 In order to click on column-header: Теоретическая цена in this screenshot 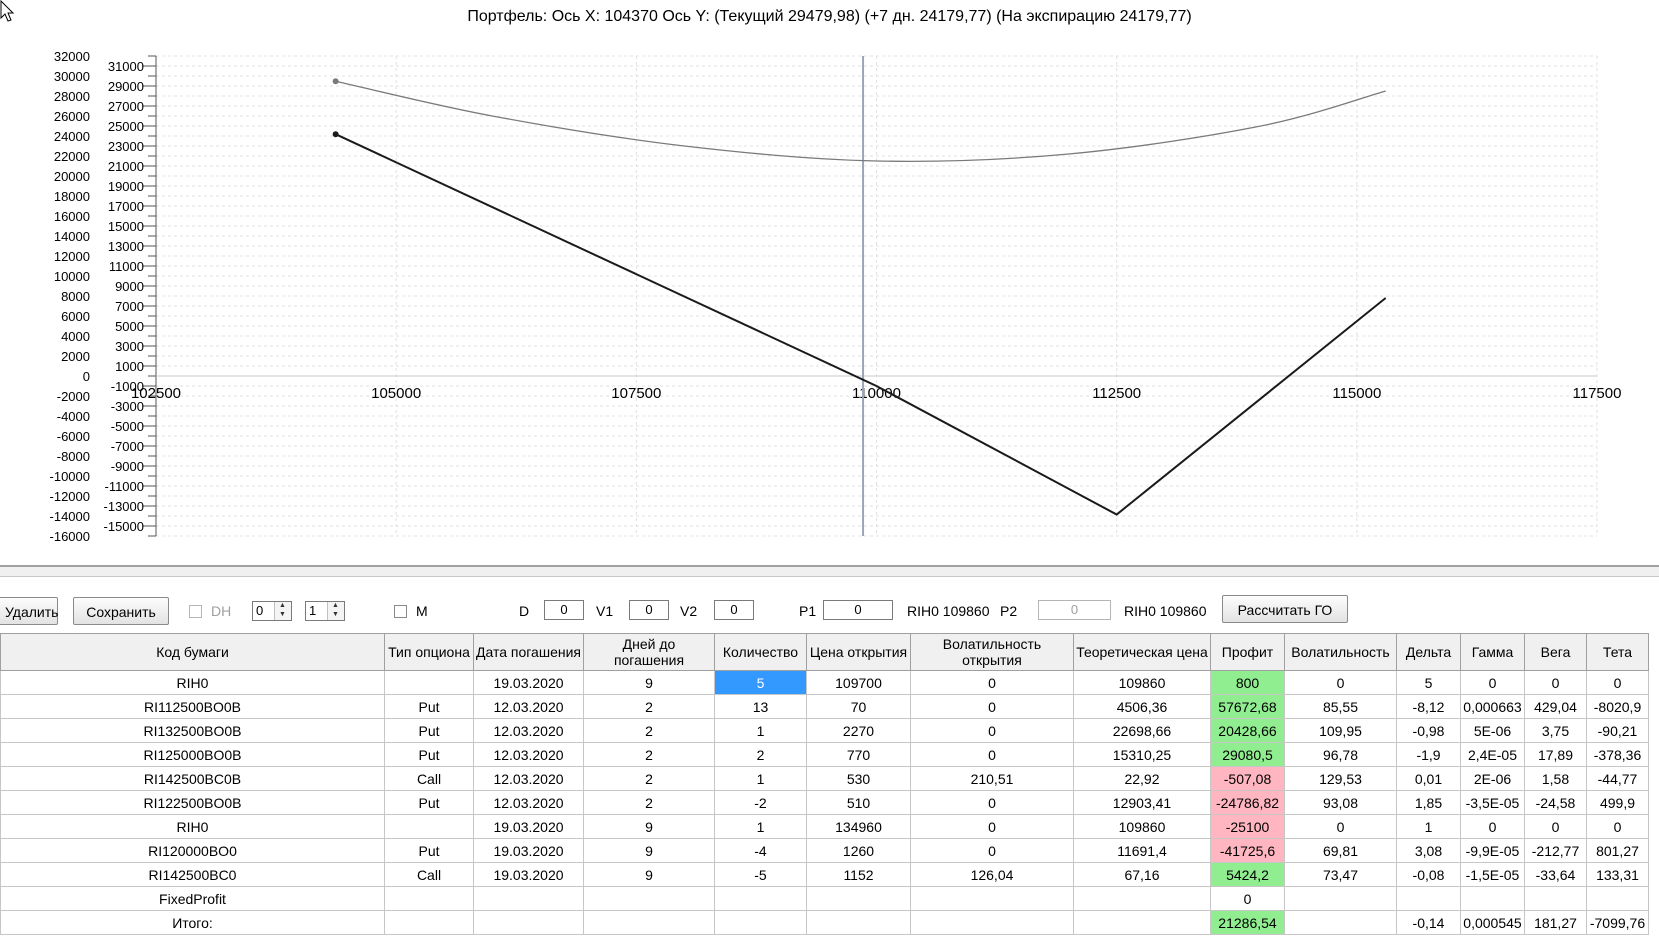, I will do `click(1142, 652)`.